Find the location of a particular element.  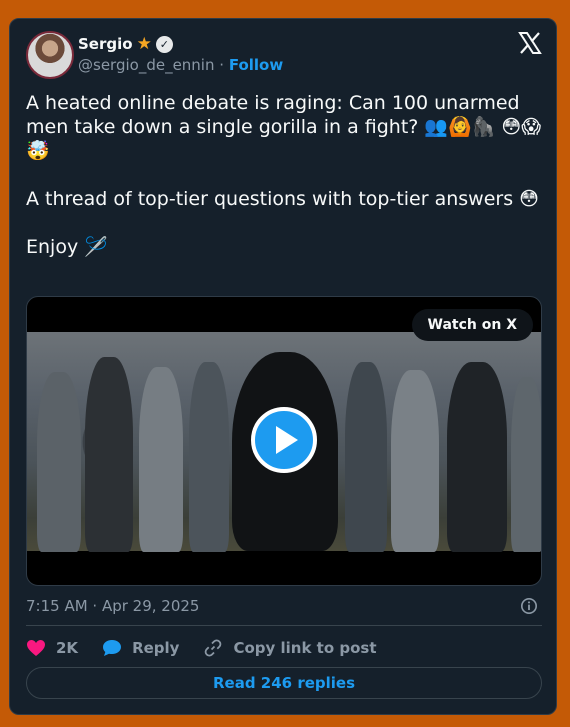

like-button: 2K is located at coordinates (52, 648).